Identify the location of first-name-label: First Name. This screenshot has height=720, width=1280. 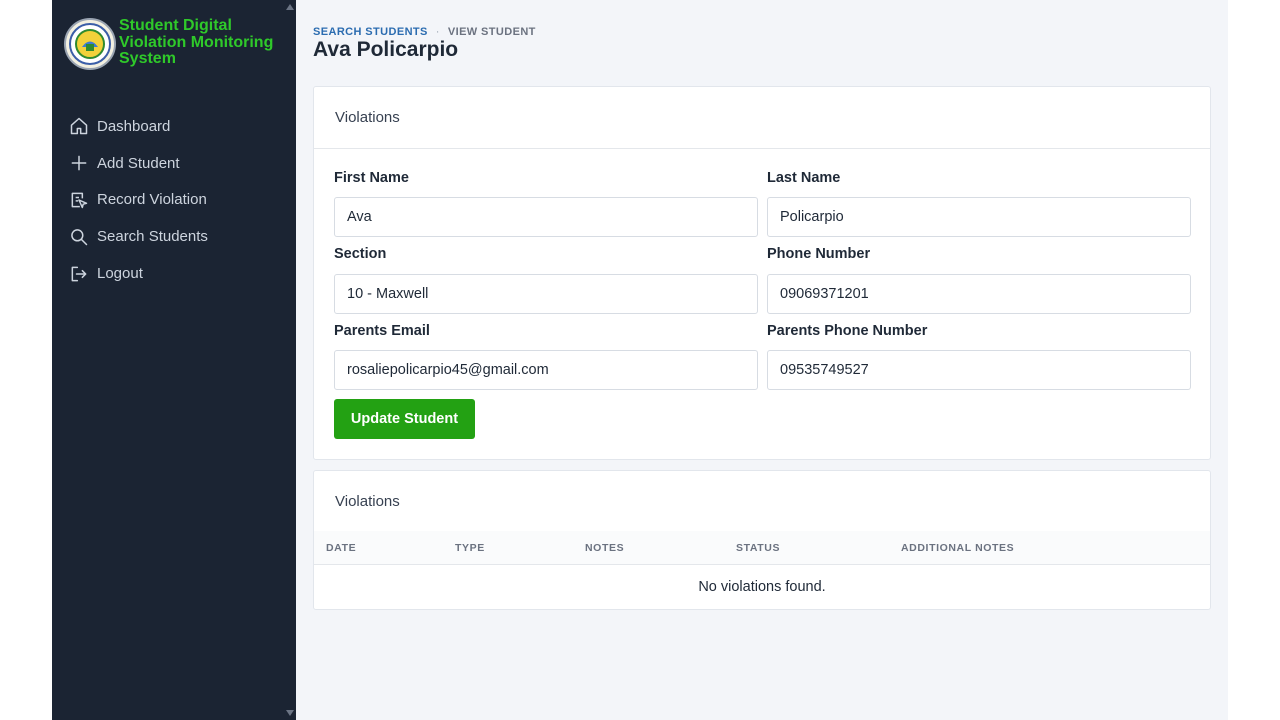
(371, 178).